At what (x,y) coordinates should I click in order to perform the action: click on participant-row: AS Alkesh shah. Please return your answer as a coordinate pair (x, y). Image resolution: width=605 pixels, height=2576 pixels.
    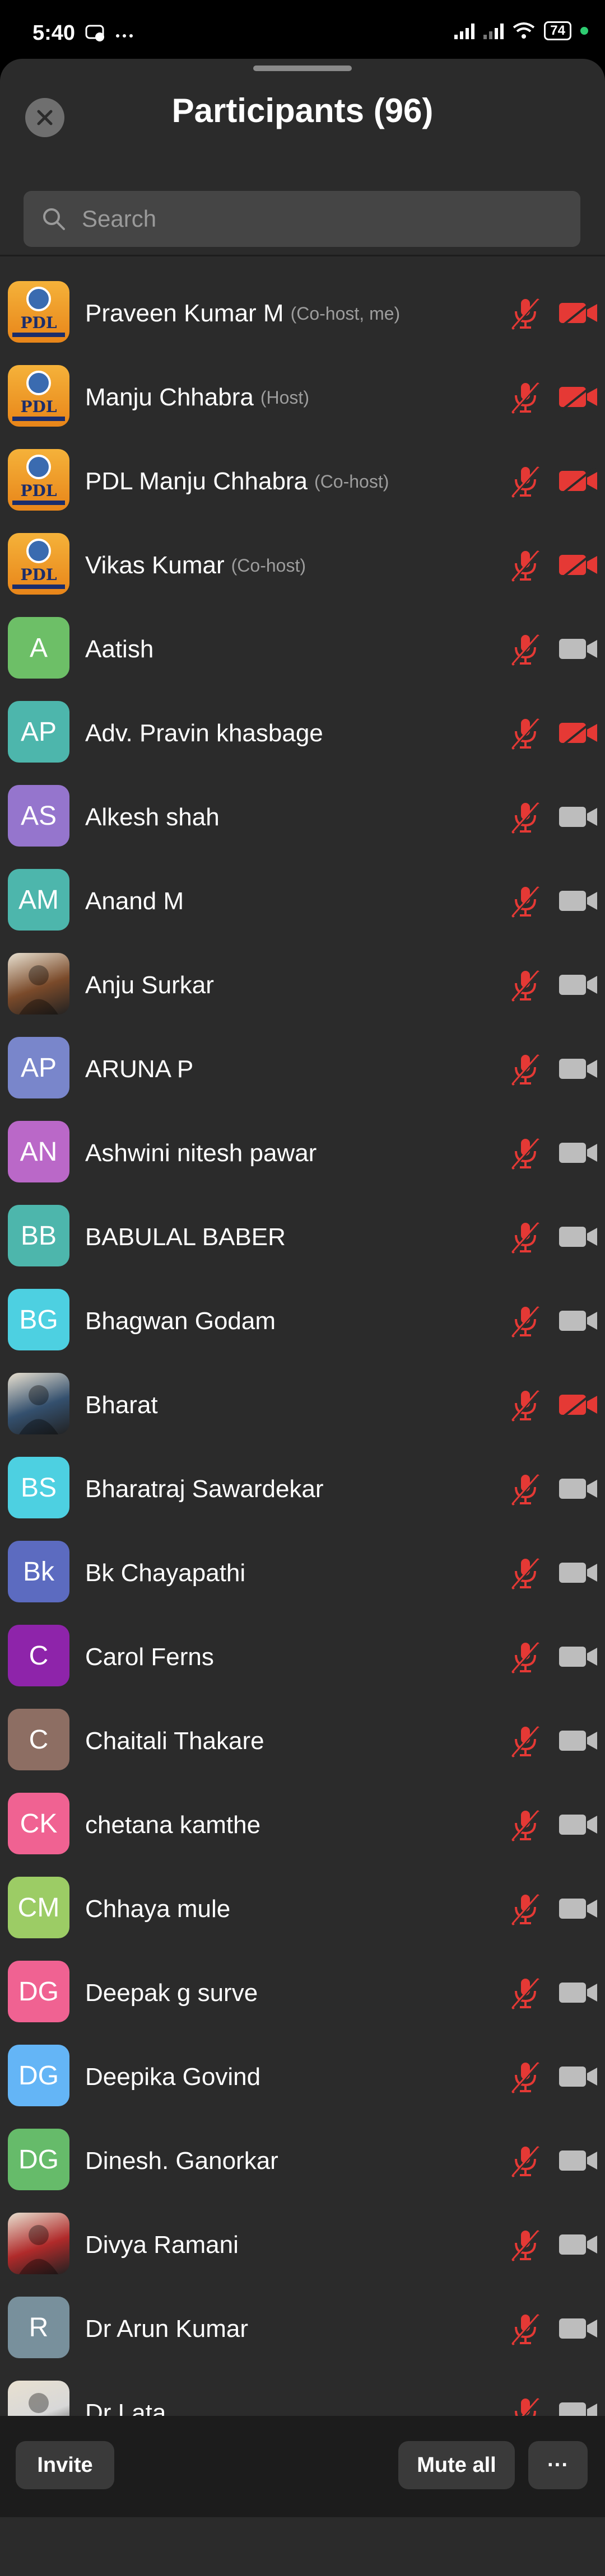
    Looking at the image, I should click on (302, 817).